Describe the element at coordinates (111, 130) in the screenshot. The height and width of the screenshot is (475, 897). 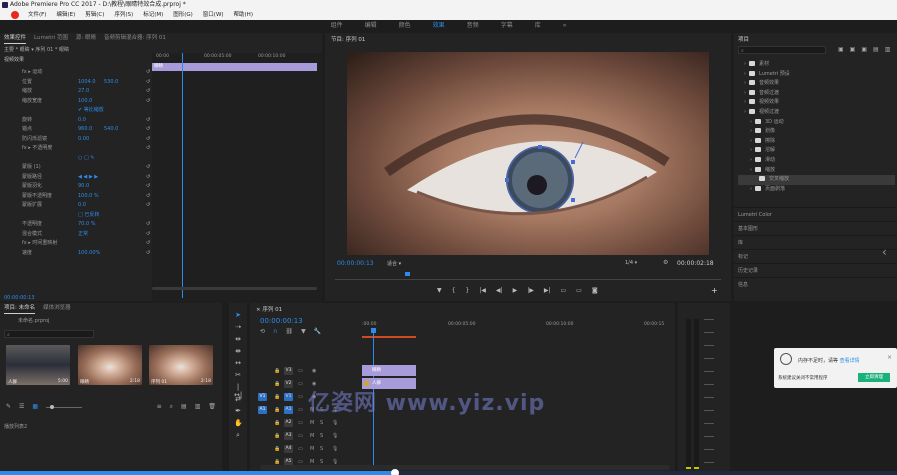
I see `property-value-2: 540.0` at that location.